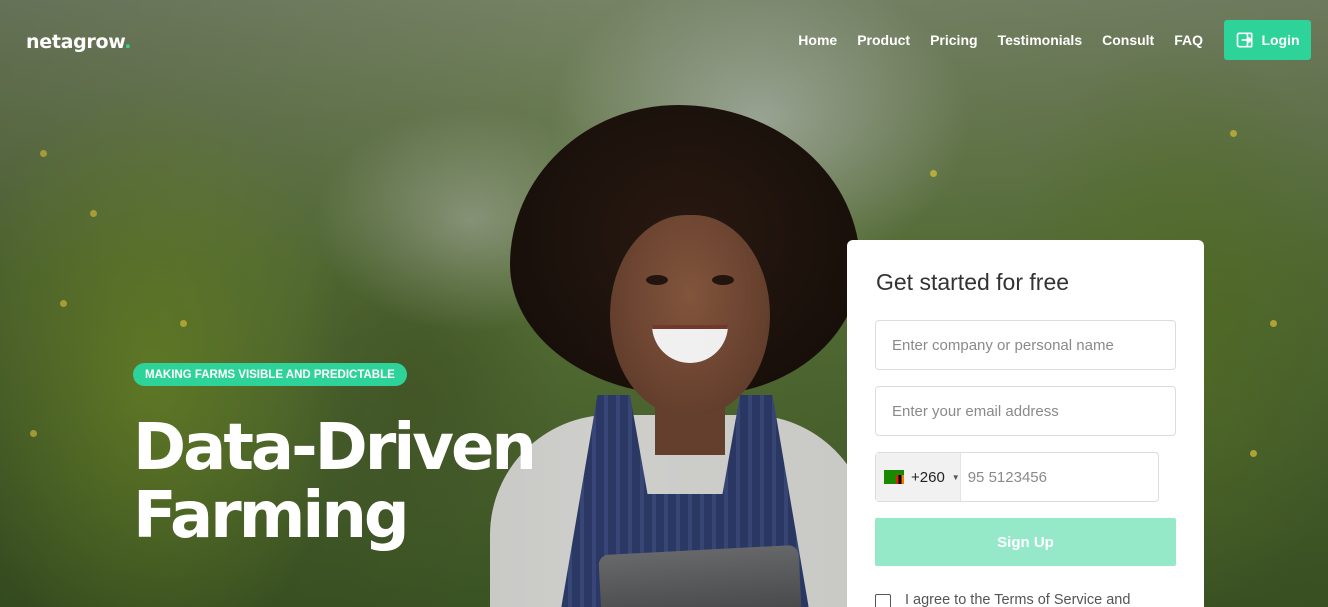 This screenshot has width=1328, height=607. I want to click on login-button: Login, so click(1267, 40).